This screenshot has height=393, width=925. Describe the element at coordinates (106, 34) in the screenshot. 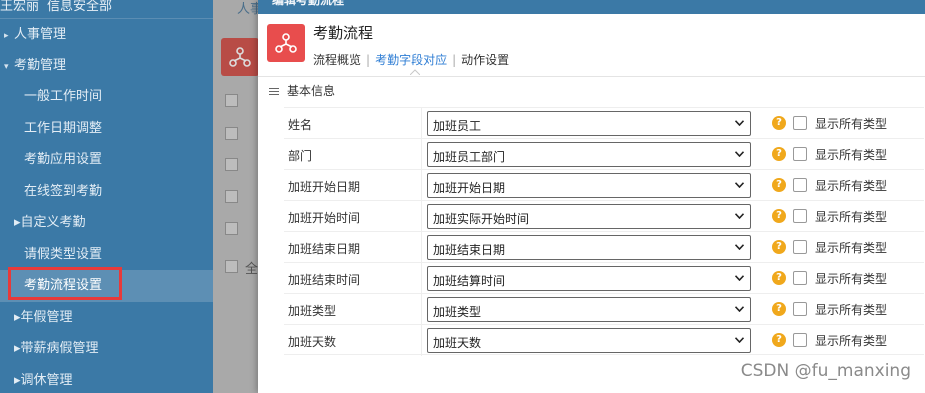

I see `sidebar-group: ▸ 人事管理` at that location.